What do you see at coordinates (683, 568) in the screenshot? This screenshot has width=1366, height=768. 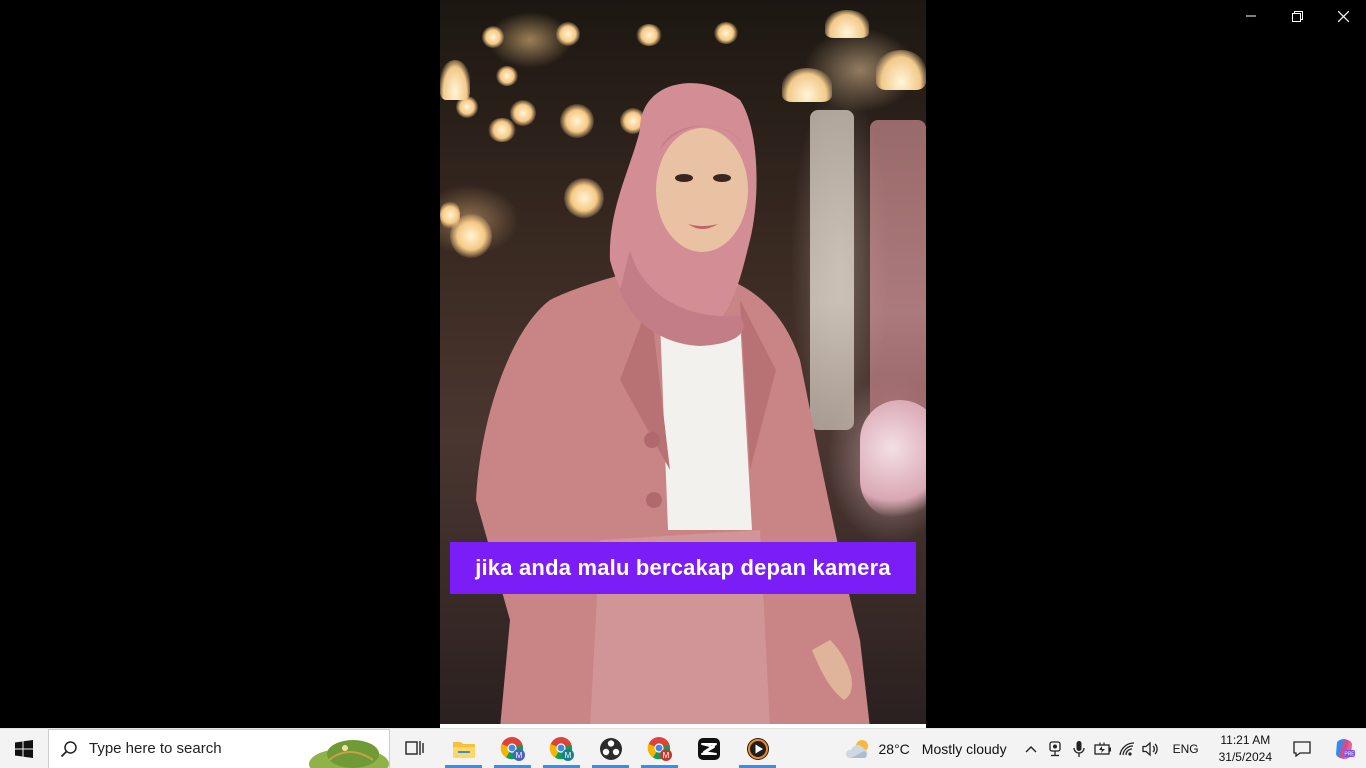 I see `video-caption: jika anda malu bercakap depan kamera` at bounding box center [683, 568].